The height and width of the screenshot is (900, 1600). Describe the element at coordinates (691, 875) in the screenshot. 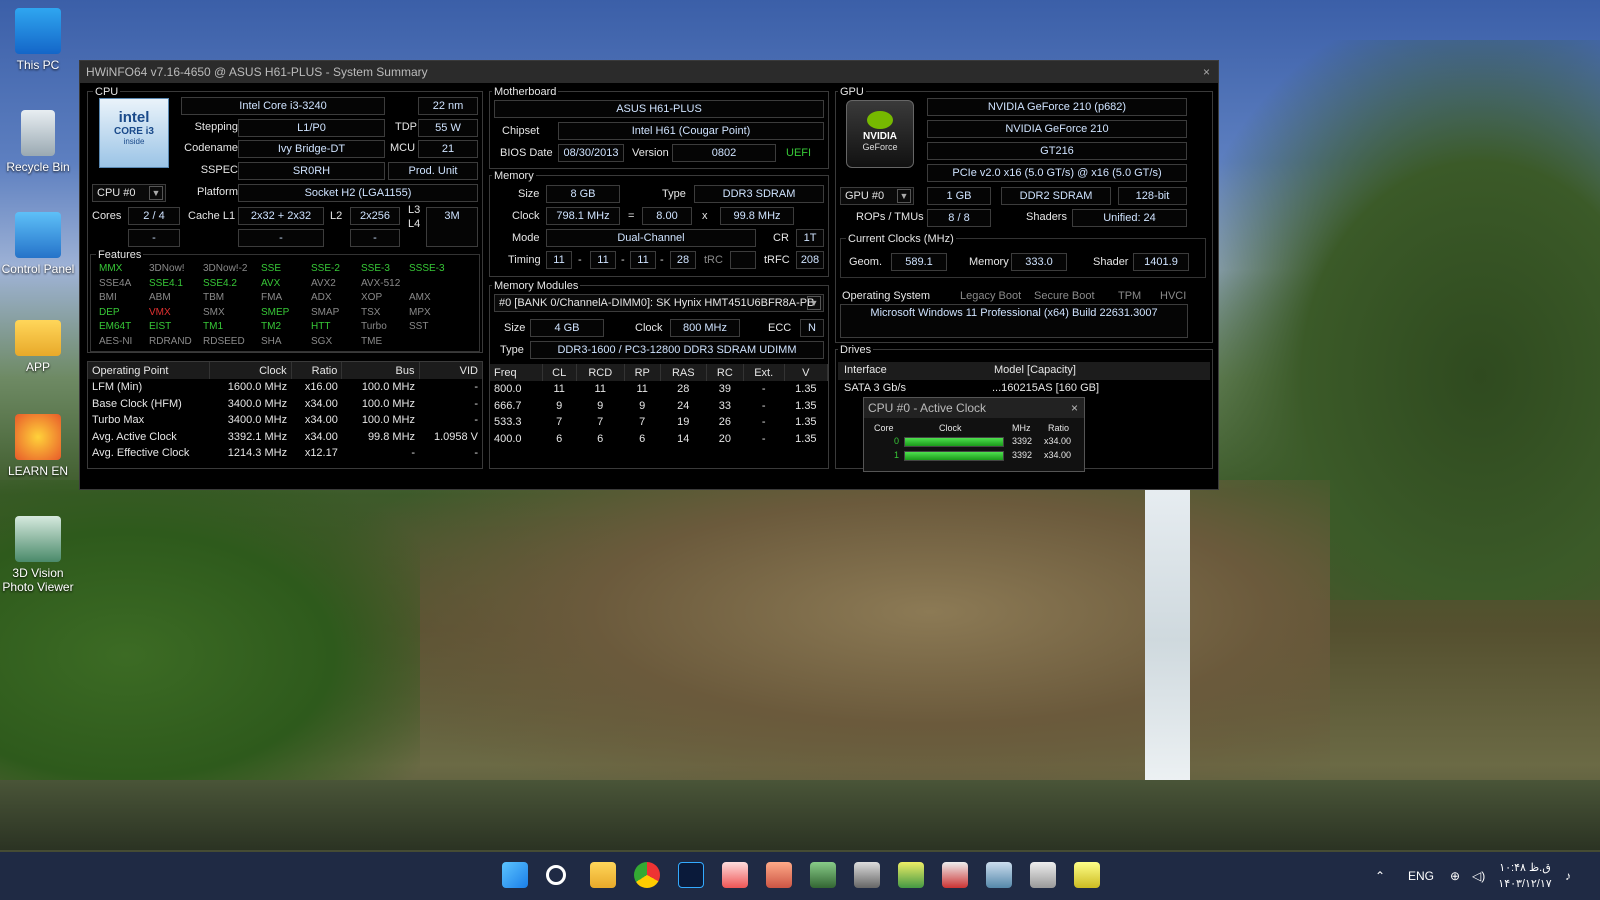

I see `photoshop-icon` at that location.